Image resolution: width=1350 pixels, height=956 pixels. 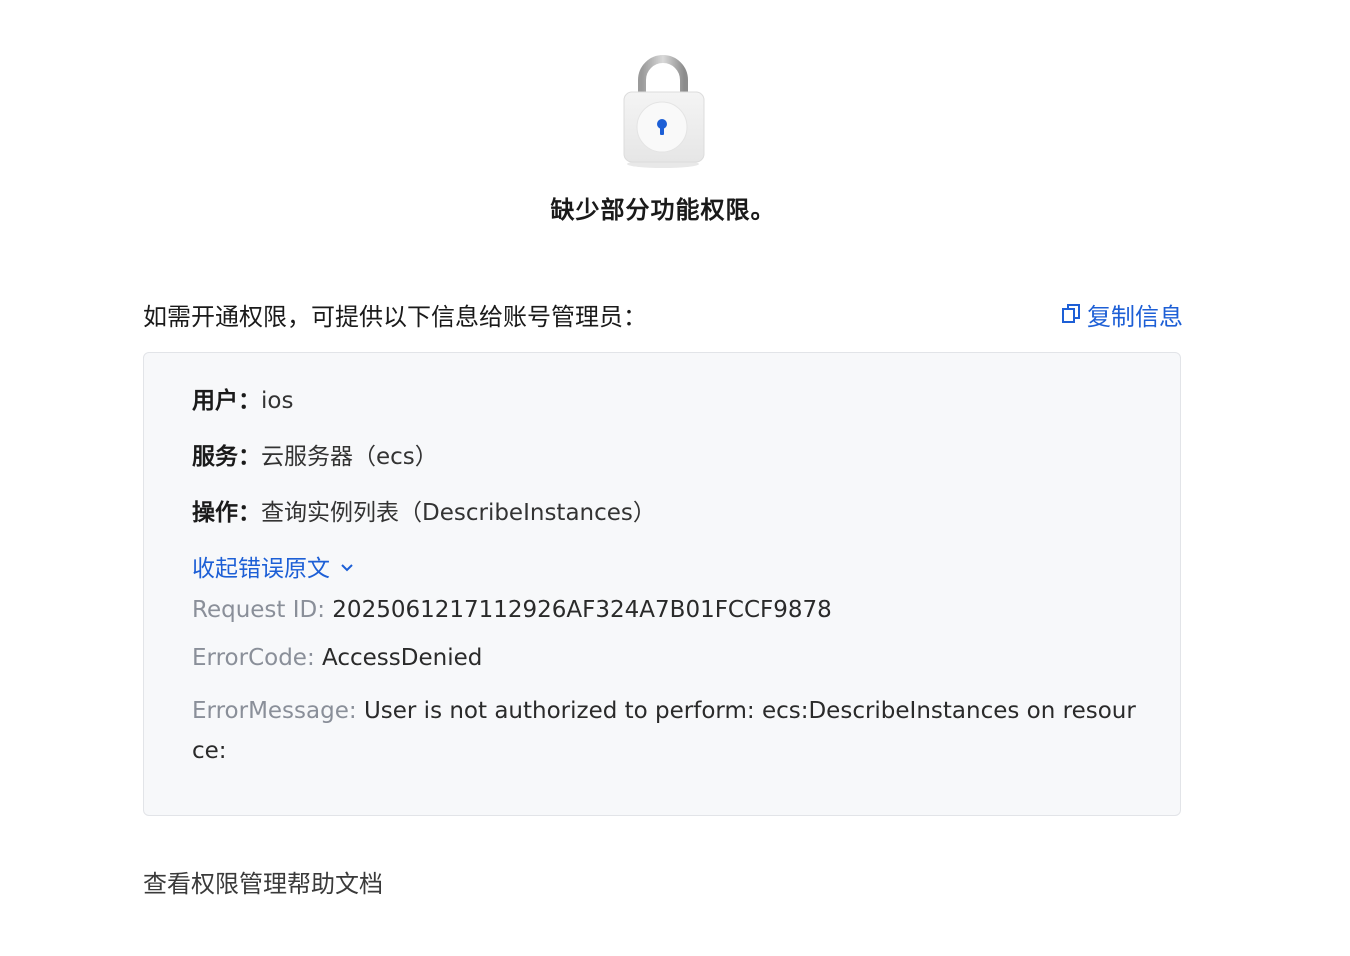 I want to click on service-key: 服务：, so click(x=226, y=457).